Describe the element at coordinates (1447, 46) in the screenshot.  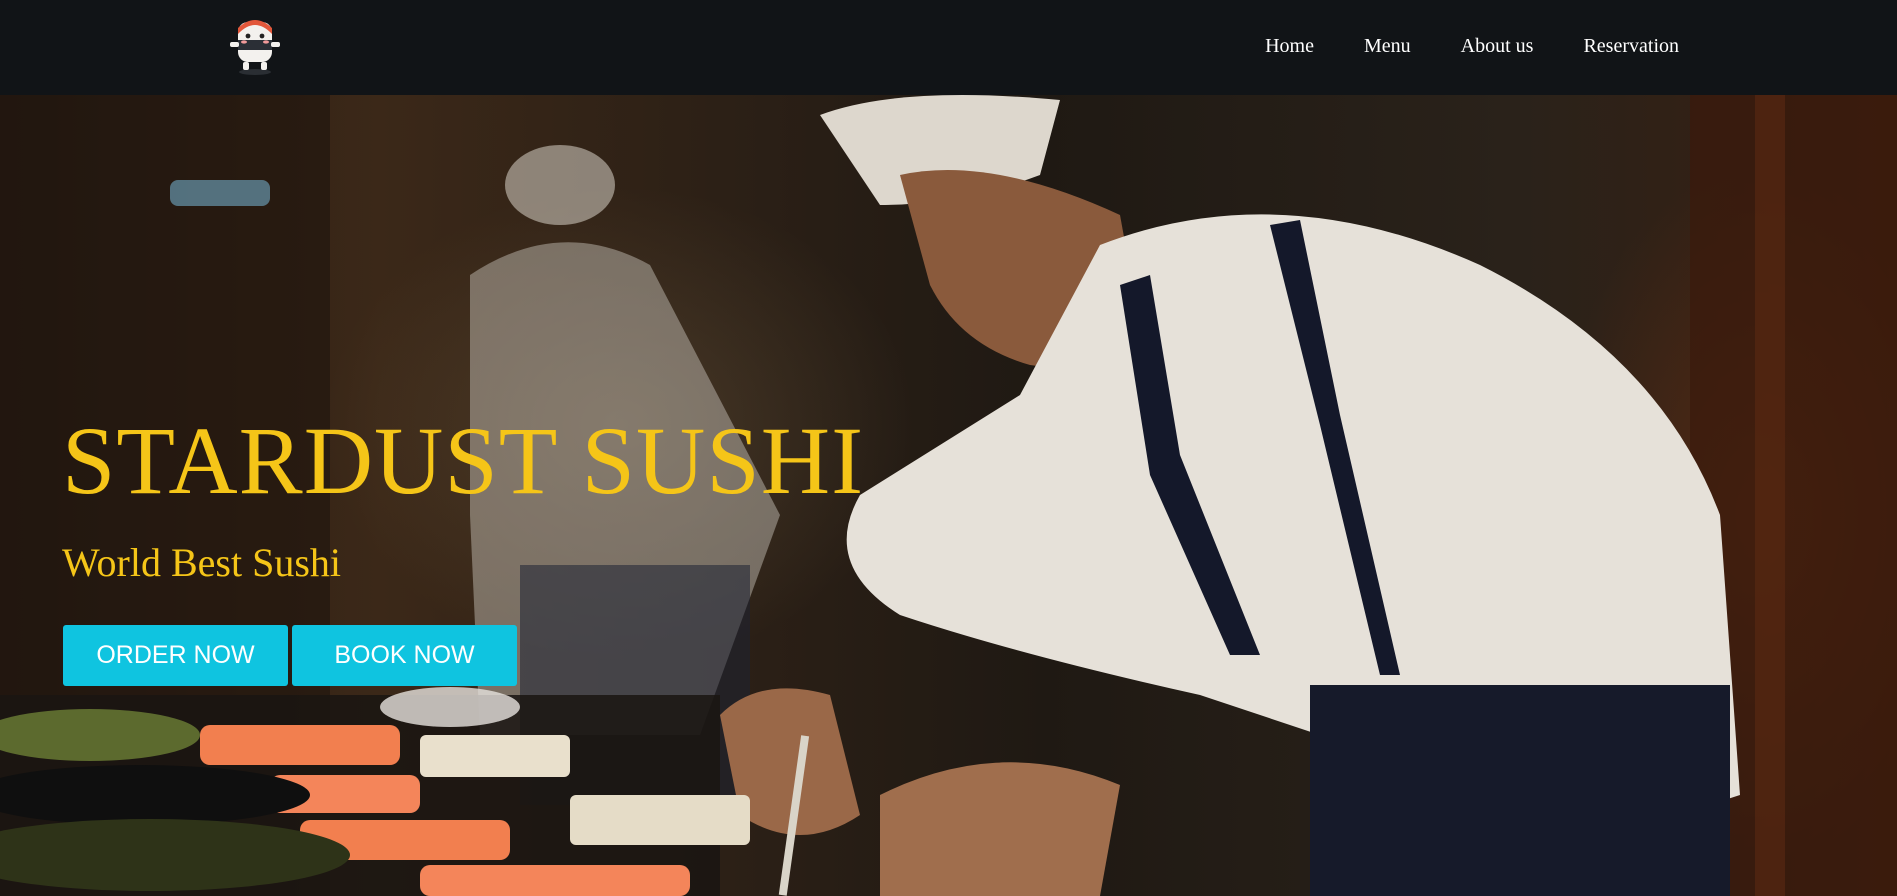
I see `main-nav: Home Menu About us Reservation` at that location.